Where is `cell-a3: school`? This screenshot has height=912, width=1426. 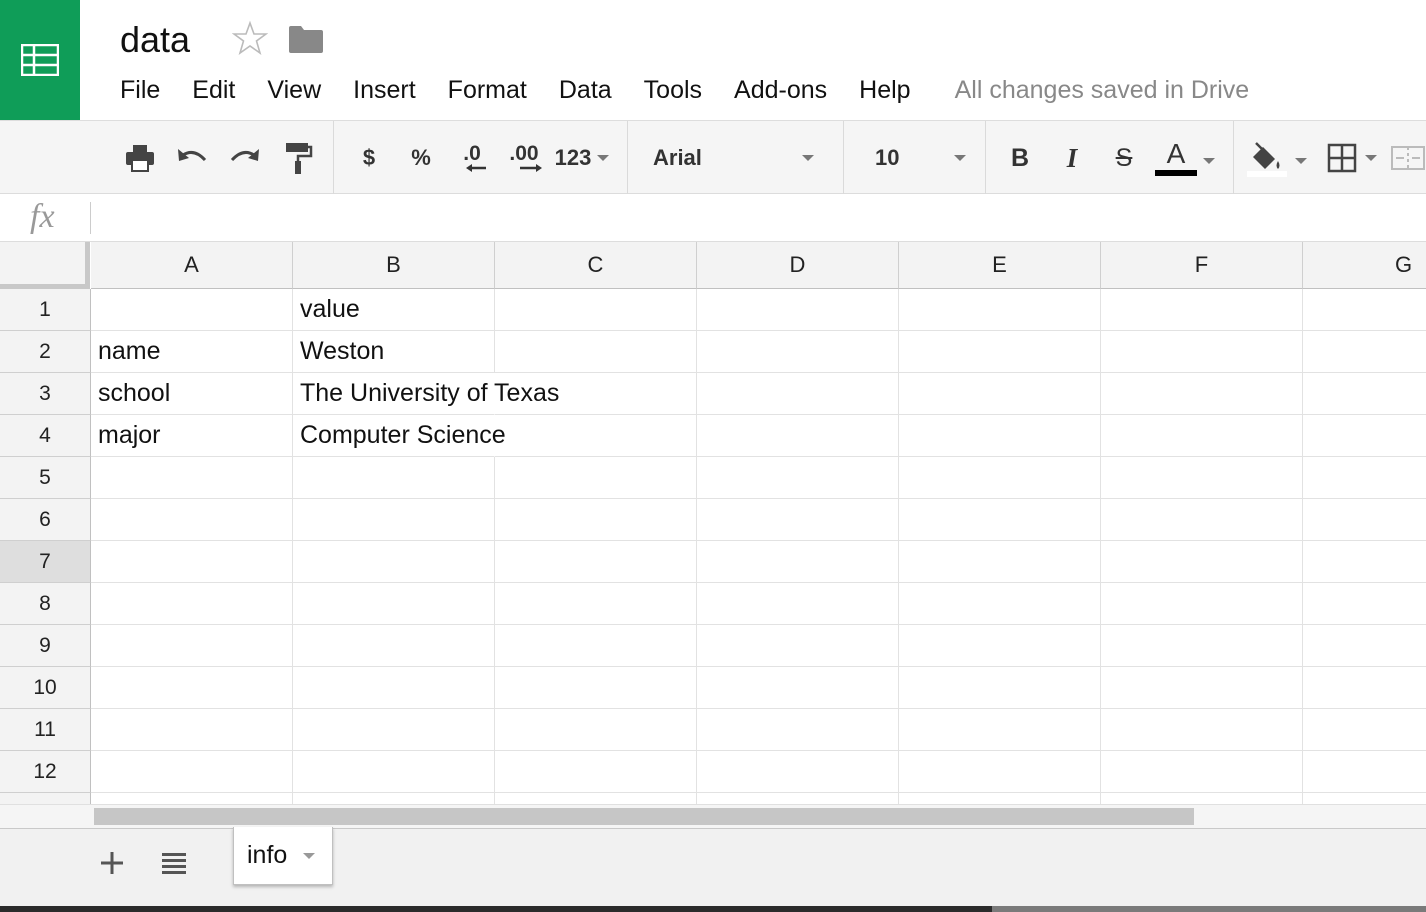
cell-a3: school is located at coordinates (192, 394).